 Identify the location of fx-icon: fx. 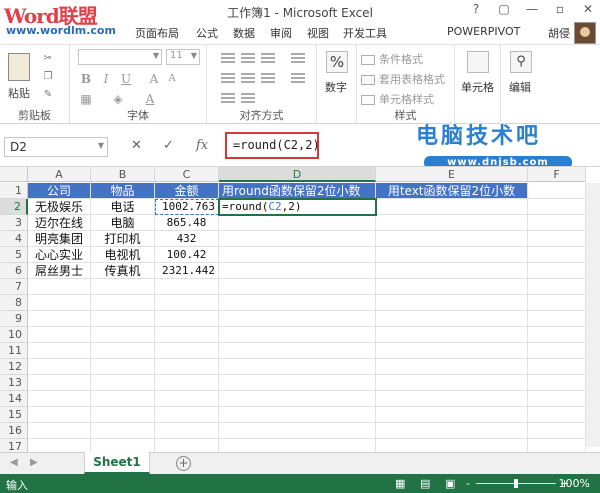
(202, 145).